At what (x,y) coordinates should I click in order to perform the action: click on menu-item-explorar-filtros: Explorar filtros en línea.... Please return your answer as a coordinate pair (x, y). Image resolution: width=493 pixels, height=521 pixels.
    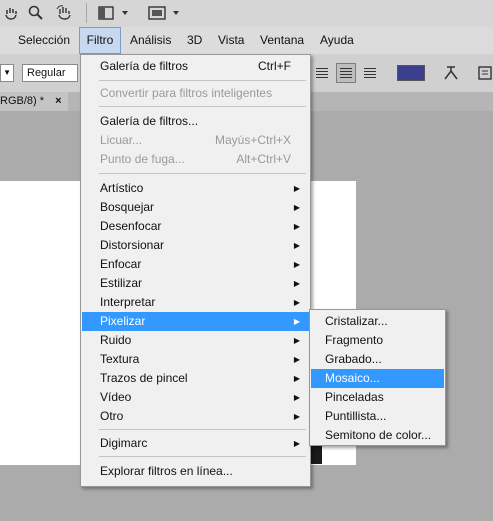
    Looking at the image, I should click on (195, 471).